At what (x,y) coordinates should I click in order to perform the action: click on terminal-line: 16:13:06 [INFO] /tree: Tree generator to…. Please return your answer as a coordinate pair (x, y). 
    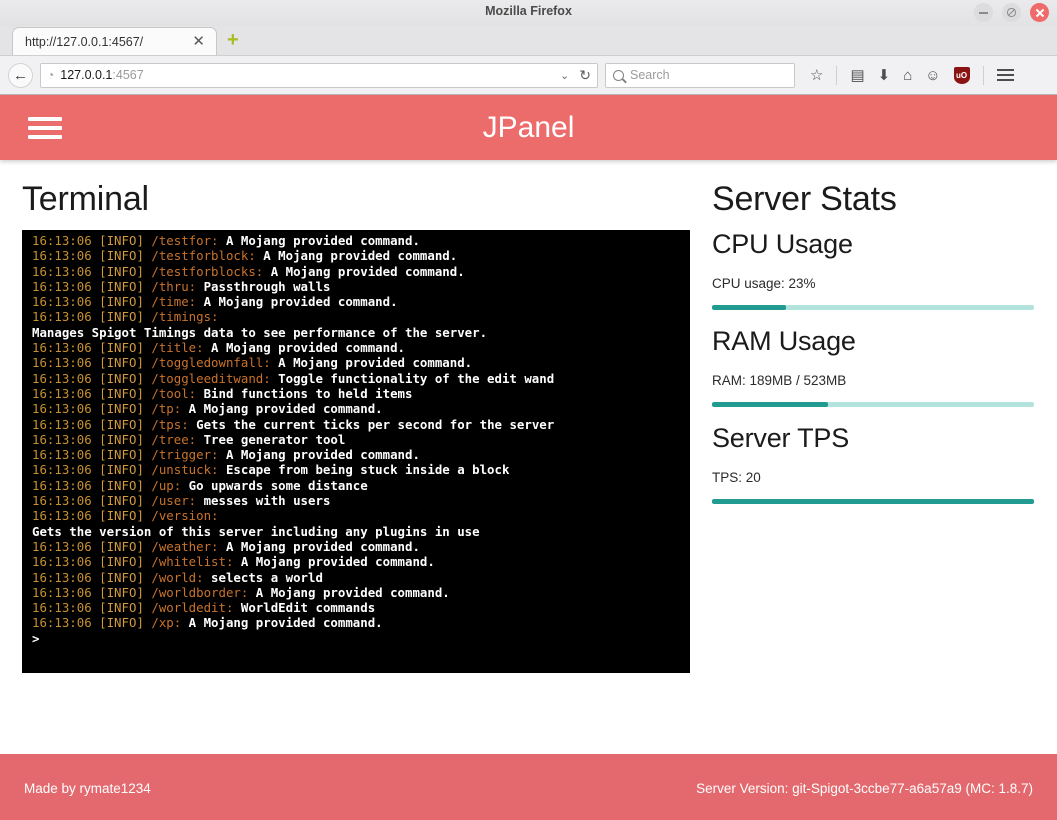
    Looking at the image, I should click on (358, 439).